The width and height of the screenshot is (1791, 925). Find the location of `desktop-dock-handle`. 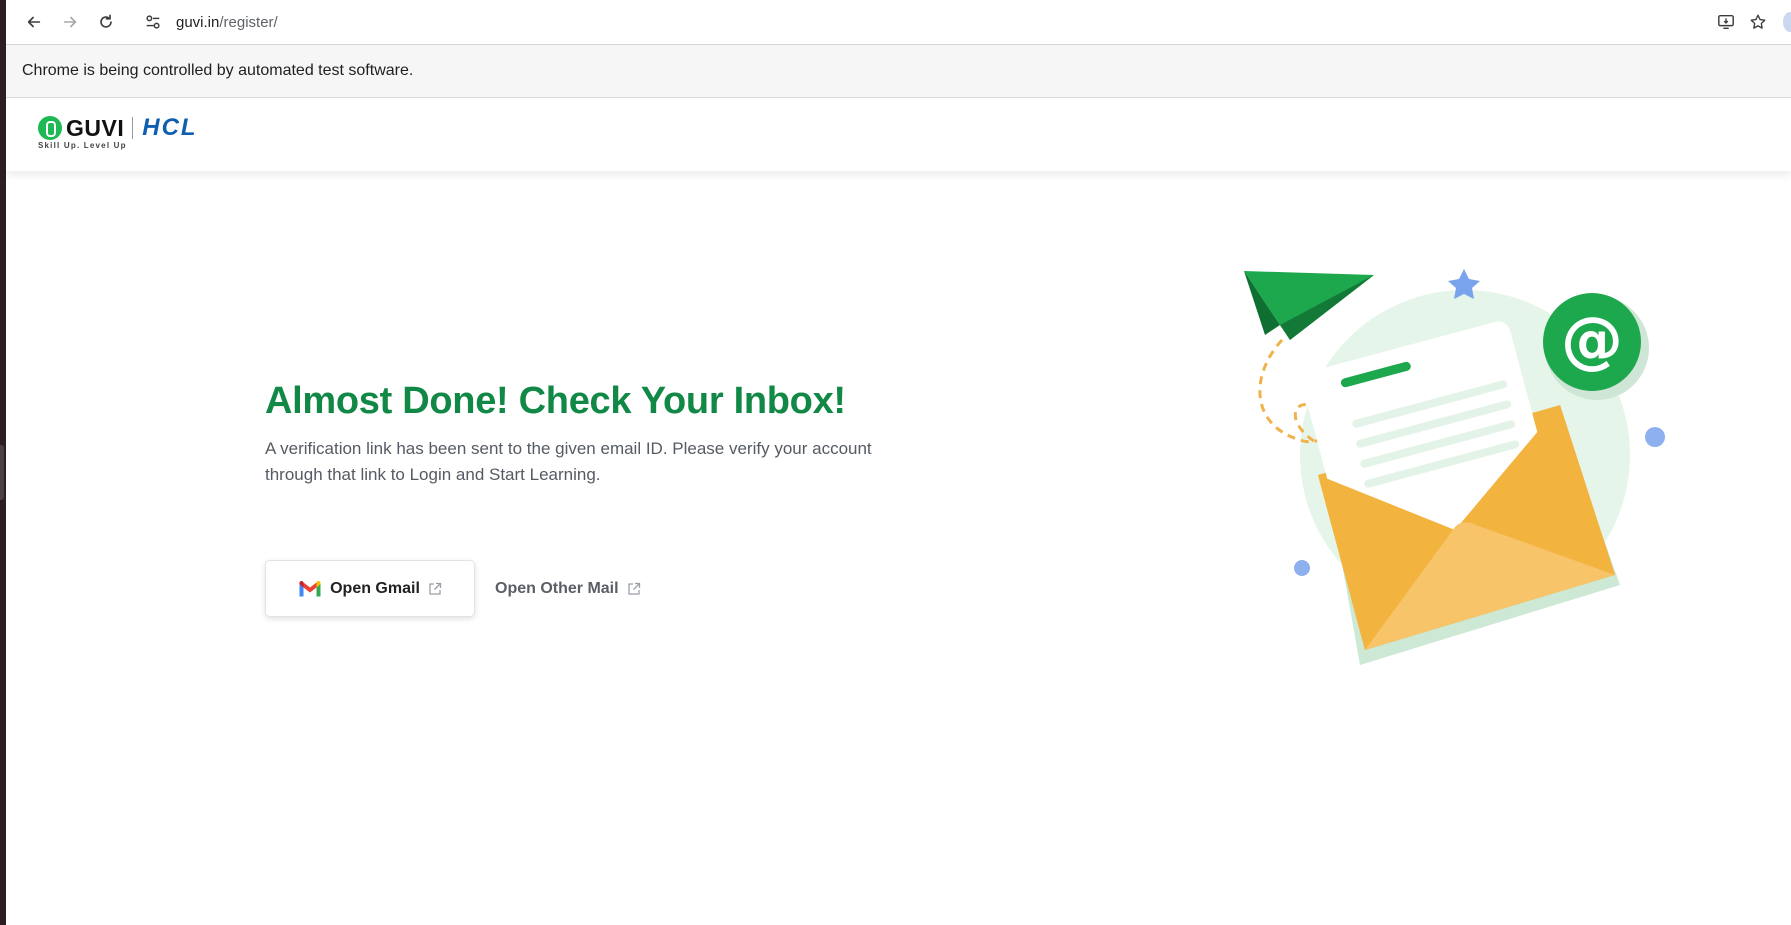

desktop-dock-handle is located at coordinates (2, 472).